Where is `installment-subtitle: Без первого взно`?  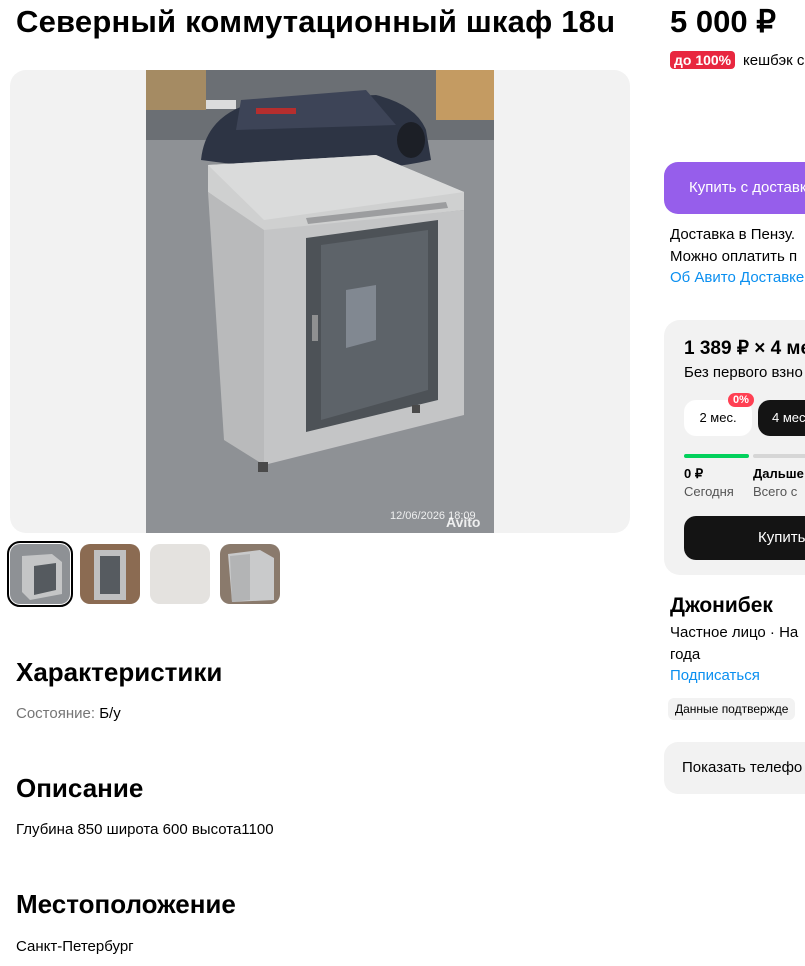 installment-subtitle: Без первого взно is located at coordinates (743, 372).